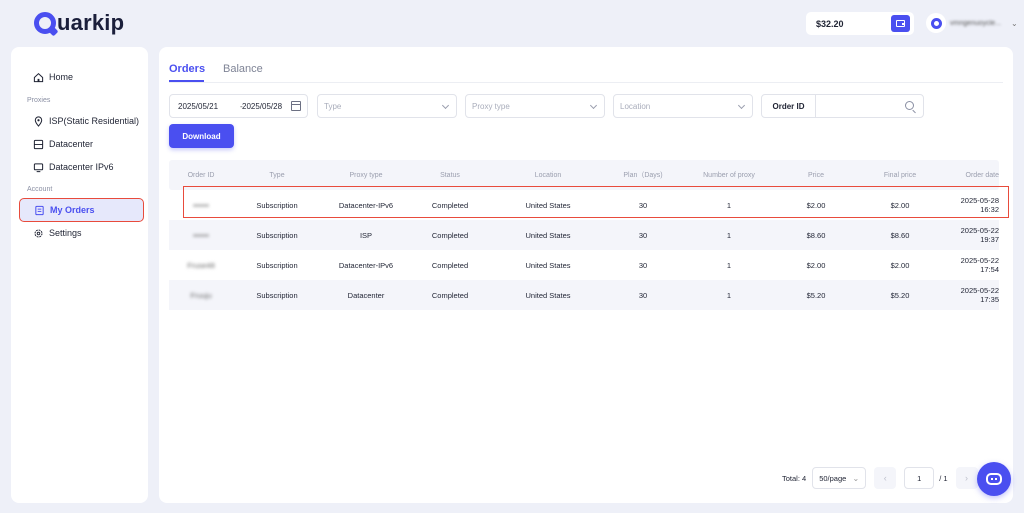 The width and height of the screenshot is (1024, 513). I want to click on gear-icon, so click(38, 233).